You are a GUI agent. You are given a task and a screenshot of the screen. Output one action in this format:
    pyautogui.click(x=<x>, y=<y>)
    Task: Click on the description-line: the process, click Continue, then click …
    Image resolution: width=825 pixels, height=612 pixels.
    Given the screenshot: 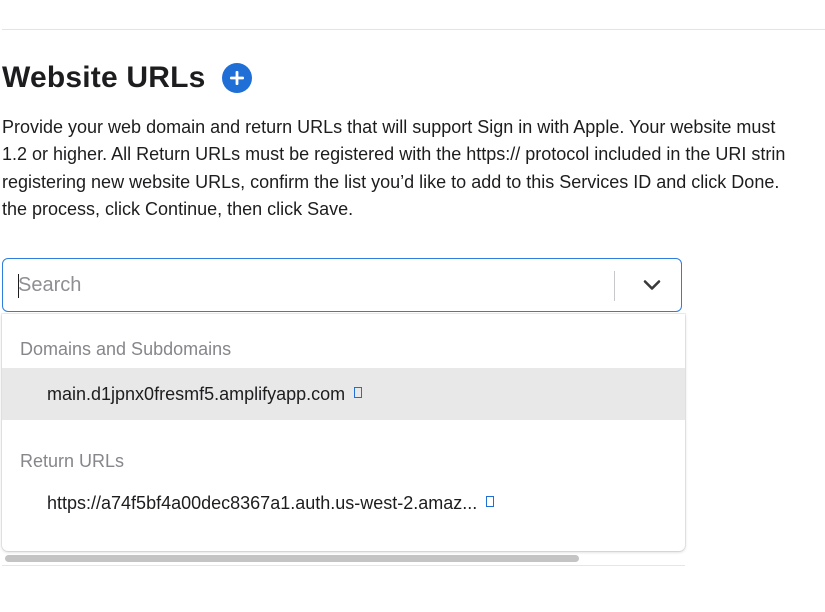 What is the action you would take?
    pyautogui.click(x=178, y=208)
    